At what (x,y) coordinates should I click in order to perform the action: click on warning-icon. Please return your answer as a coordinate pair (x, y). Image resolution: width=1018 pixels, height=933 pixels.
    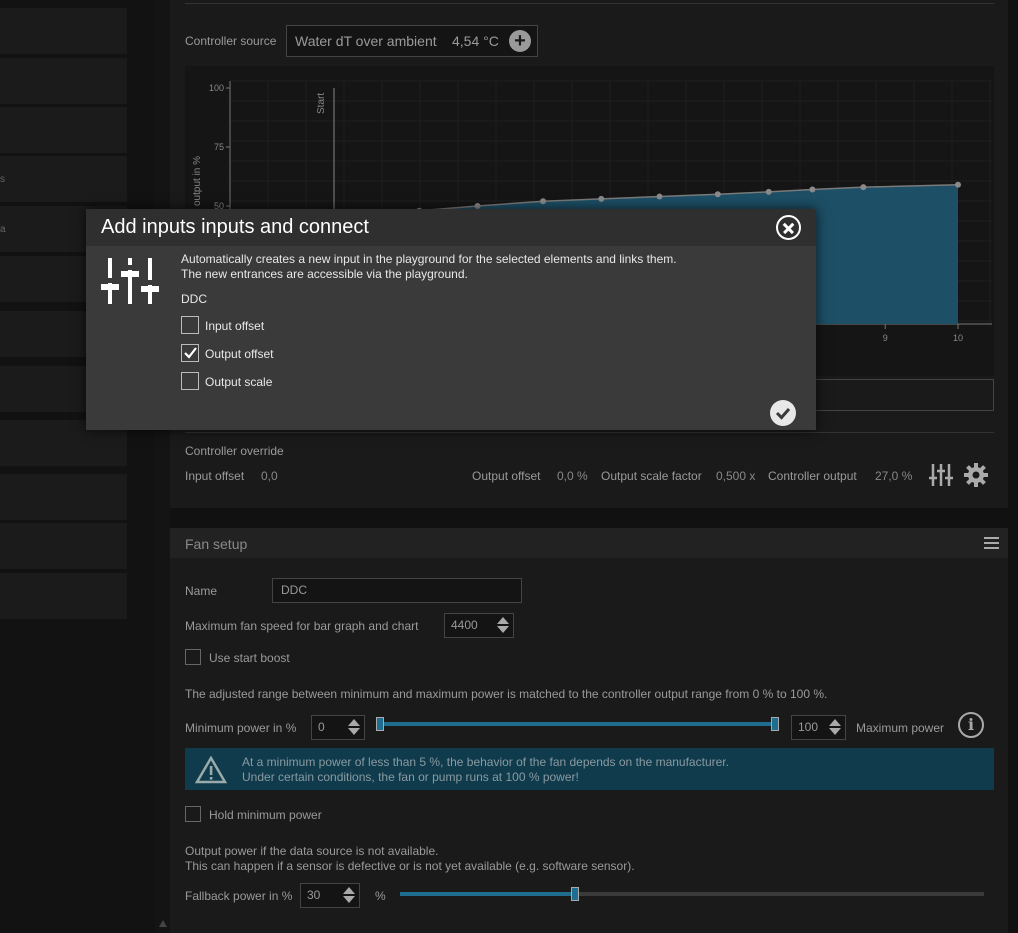
    Looking at the image, I should click on (211, 770).